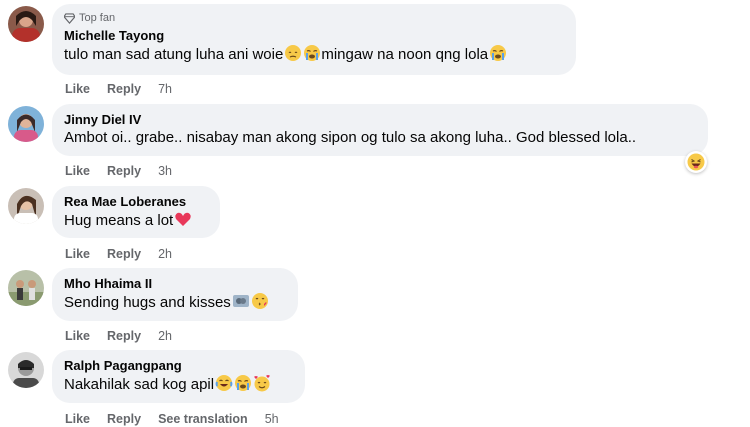 The height and width of the screenshot is (427, 750). What do you see at coordinates (380, 119) in the screenshot?
I see `comment-author: Jinny Diel IV` at bounding box center [380, 119].